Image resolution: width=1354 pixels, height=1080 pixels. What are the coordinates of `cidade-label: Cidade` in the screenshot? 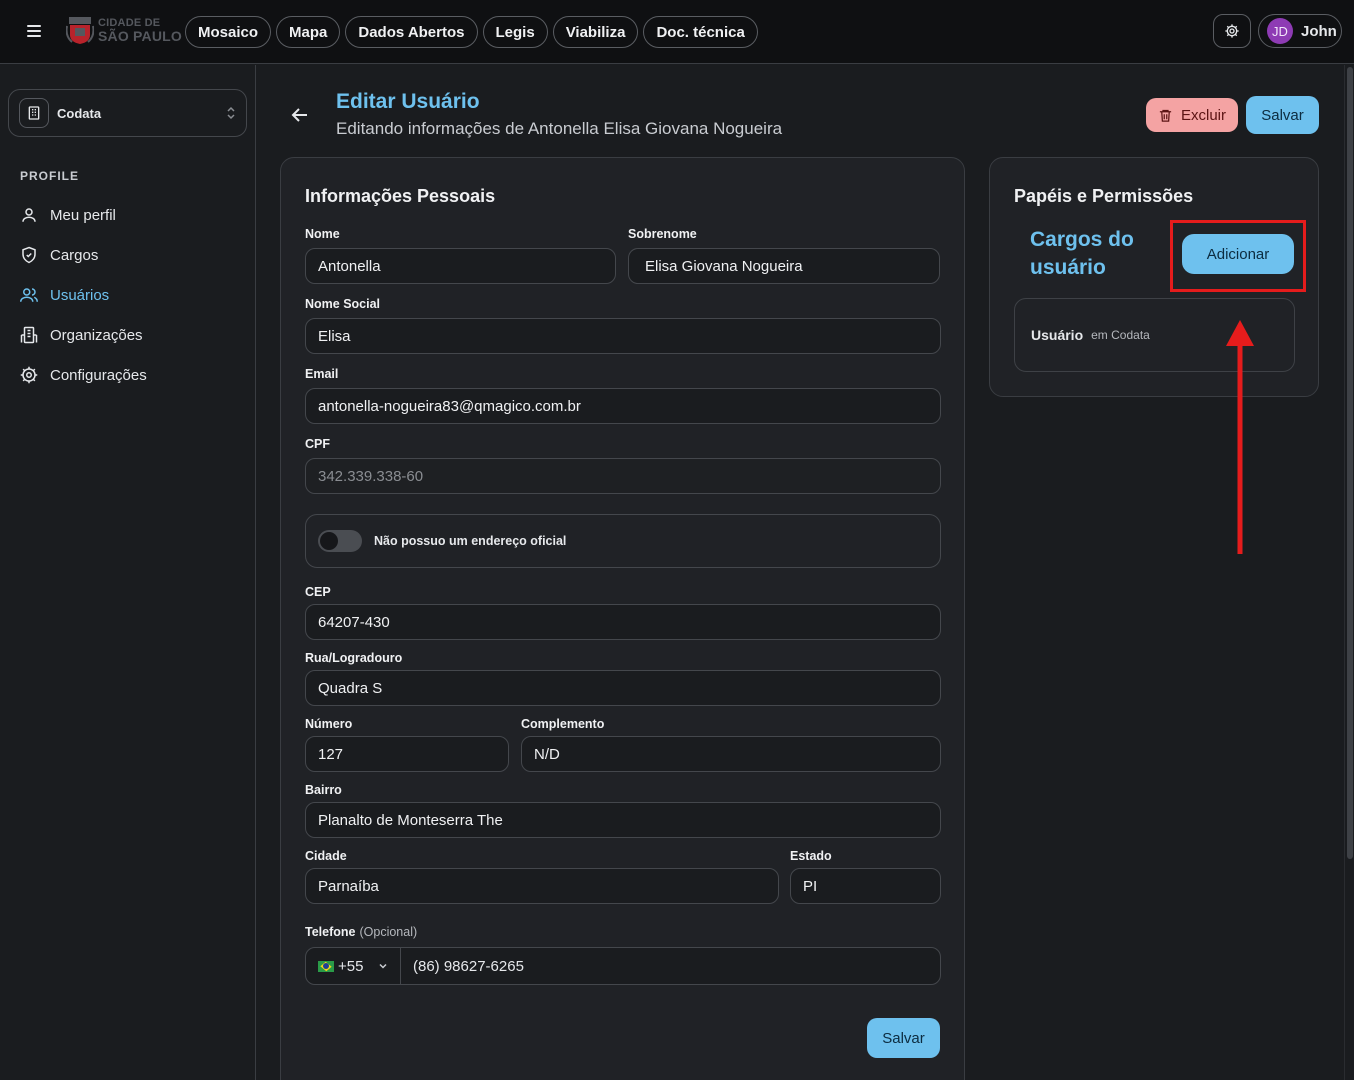 It's located at (326, 856).